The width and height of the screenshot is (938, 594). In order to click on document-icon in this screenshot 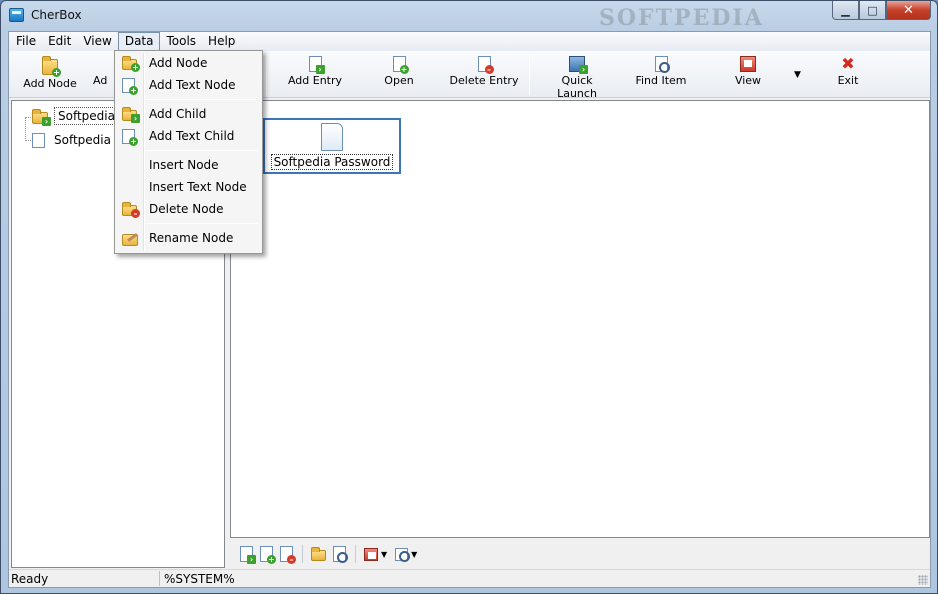, I will do `click(332, 137)`.